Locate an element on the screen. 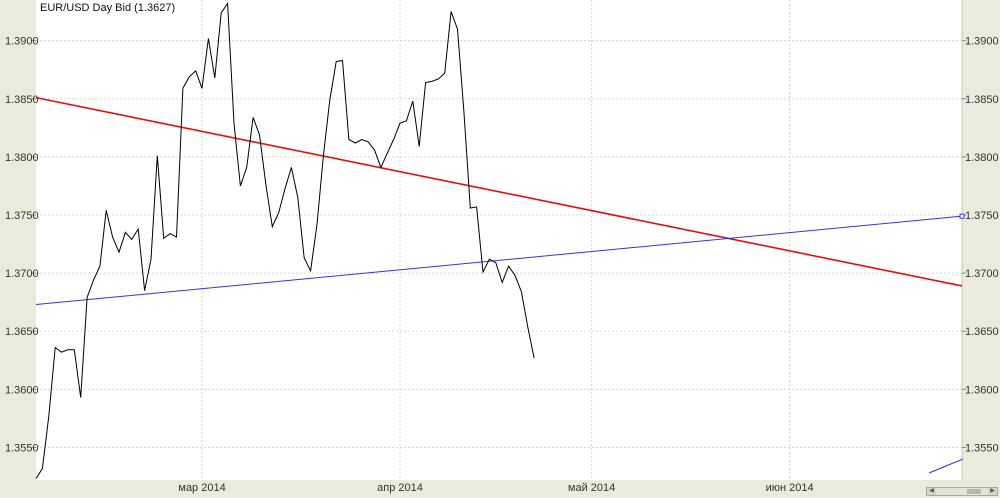  y-tick-label-right: 1.3850 is located at coordinates (982, 100).